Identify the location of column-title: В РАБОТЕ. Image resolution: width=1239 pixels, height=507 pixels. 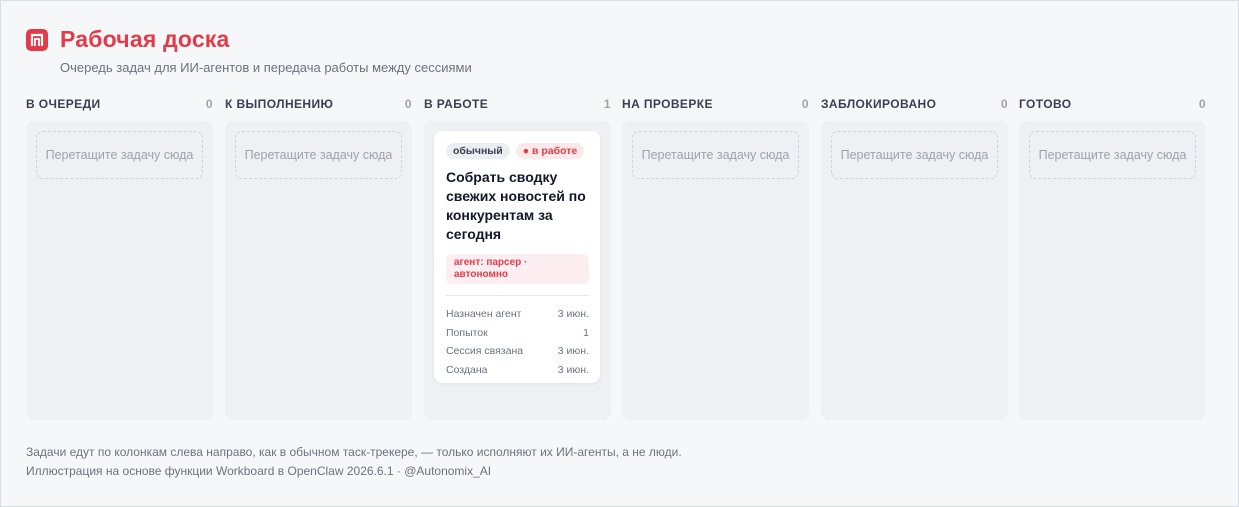
(456, 104).